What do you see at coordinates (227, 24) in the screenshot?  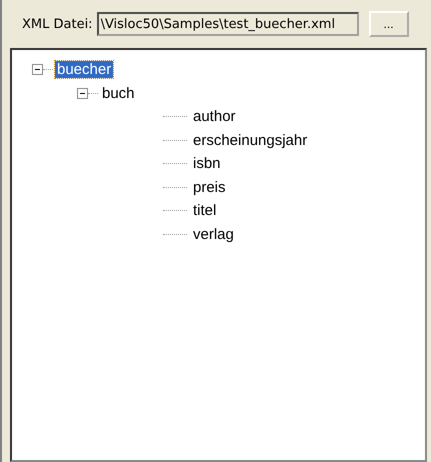 I see `file-path-field: \Visloc50\Samples\test_buecher.xml` at bounding box center [227, 24].